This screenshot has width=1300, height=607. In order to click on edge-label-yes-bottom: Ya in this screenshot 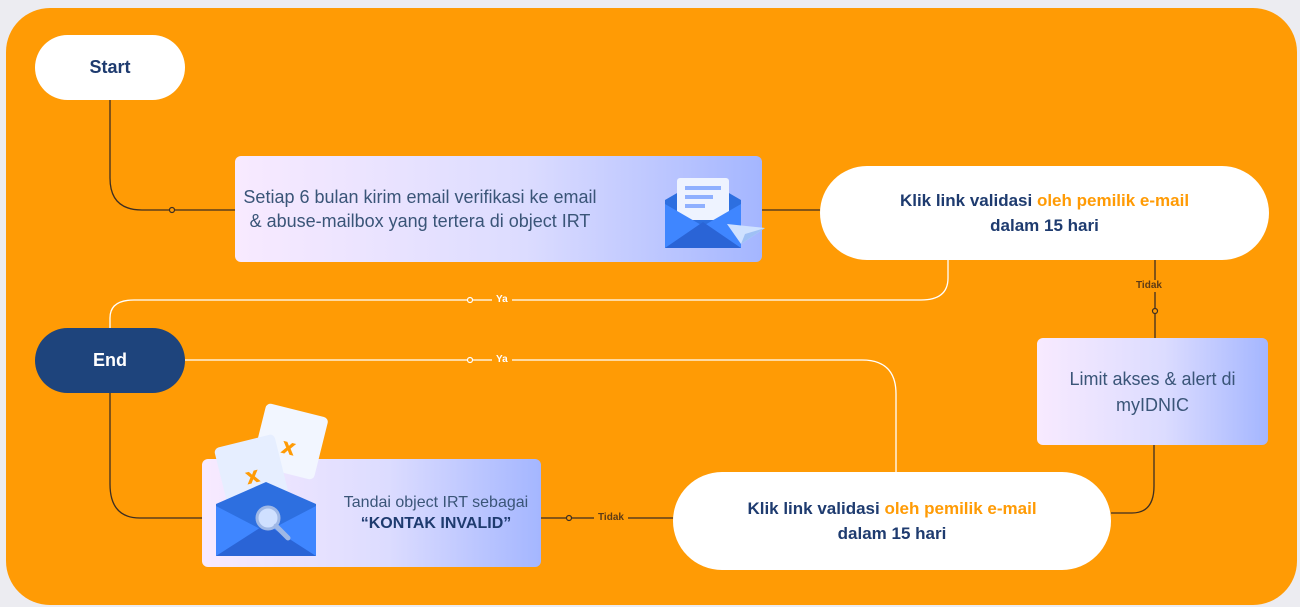, I will do `click(502, 360)`.